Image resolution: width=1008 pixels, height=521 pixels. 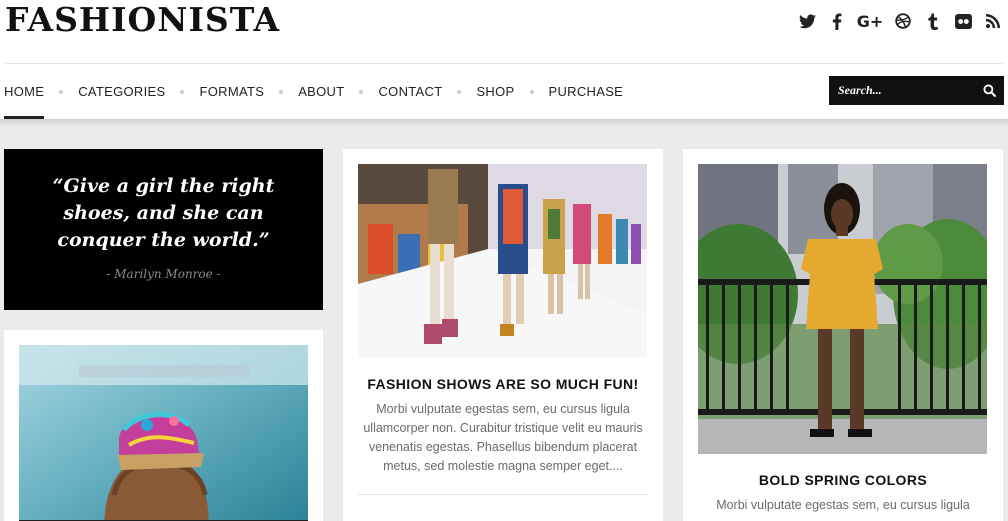 What do you see at coordinates (807, 21) in the screenshot?
I see `twitter-icon` at bounding box center [807, 21].